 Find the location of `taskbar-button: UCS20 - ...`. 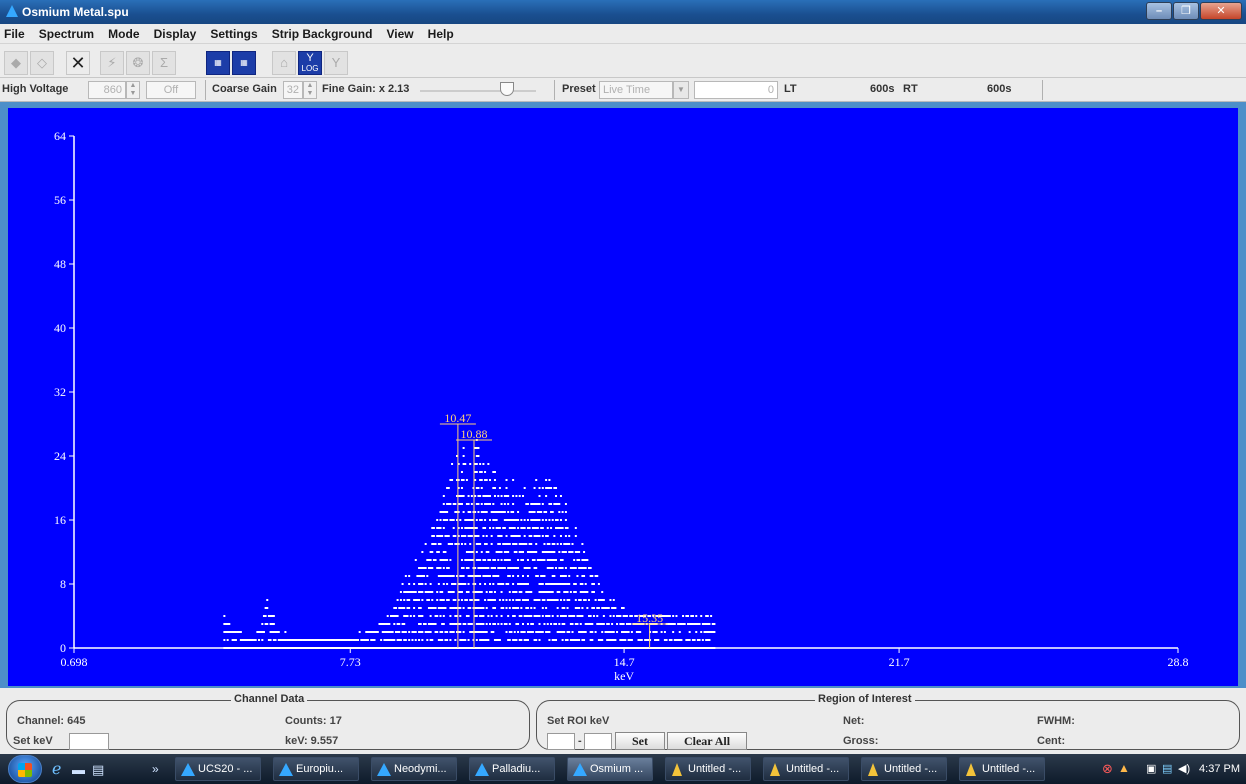

taskbar-button: UCS20 - ... is located at coordinates (218, 769).